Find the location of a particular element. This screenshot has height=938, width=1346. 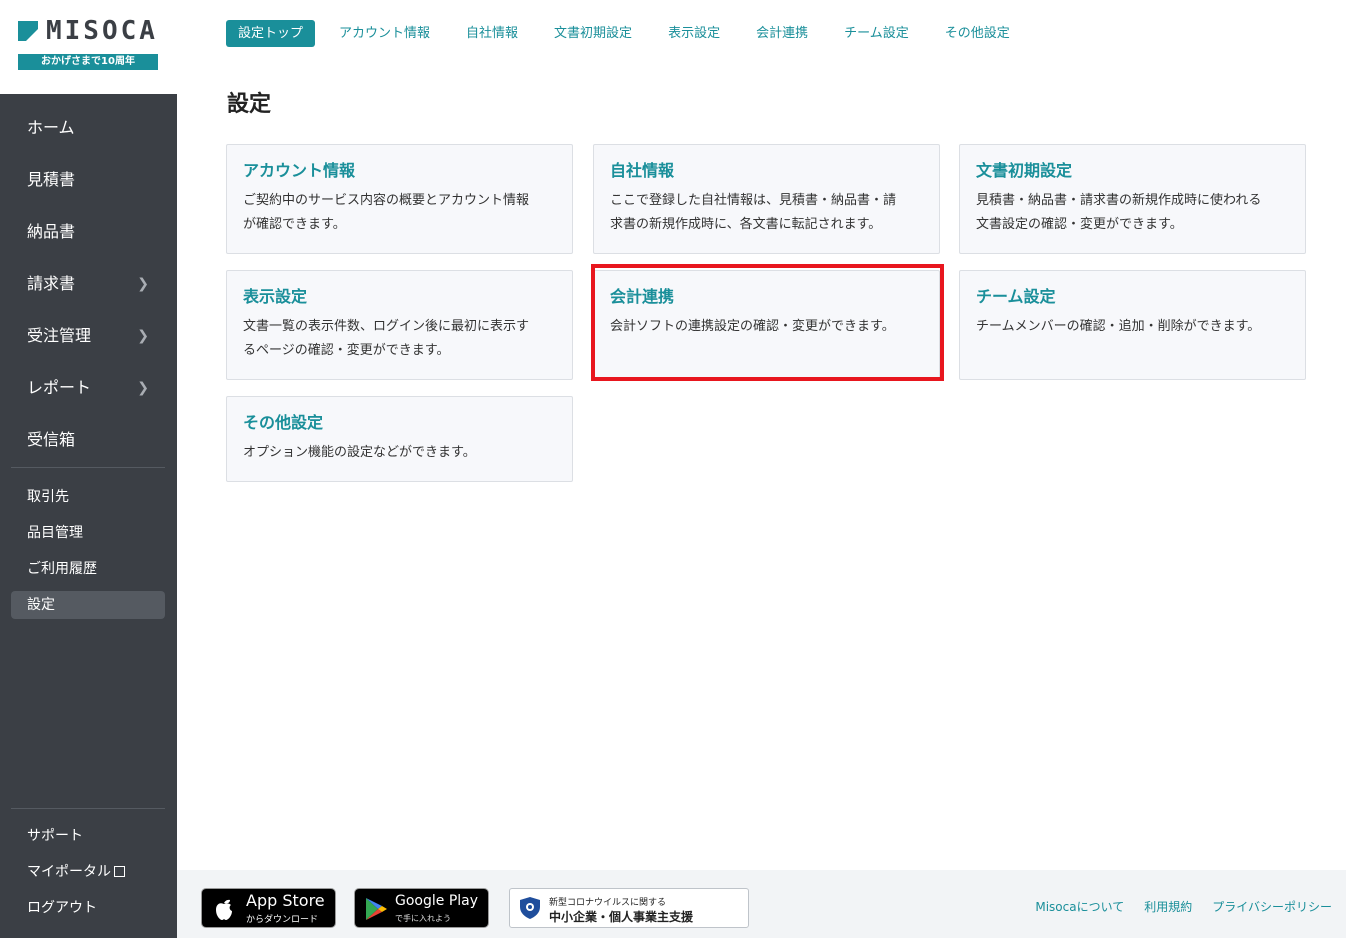

footer-link-about: Misocaについて is located at coordinates (1079, 906).